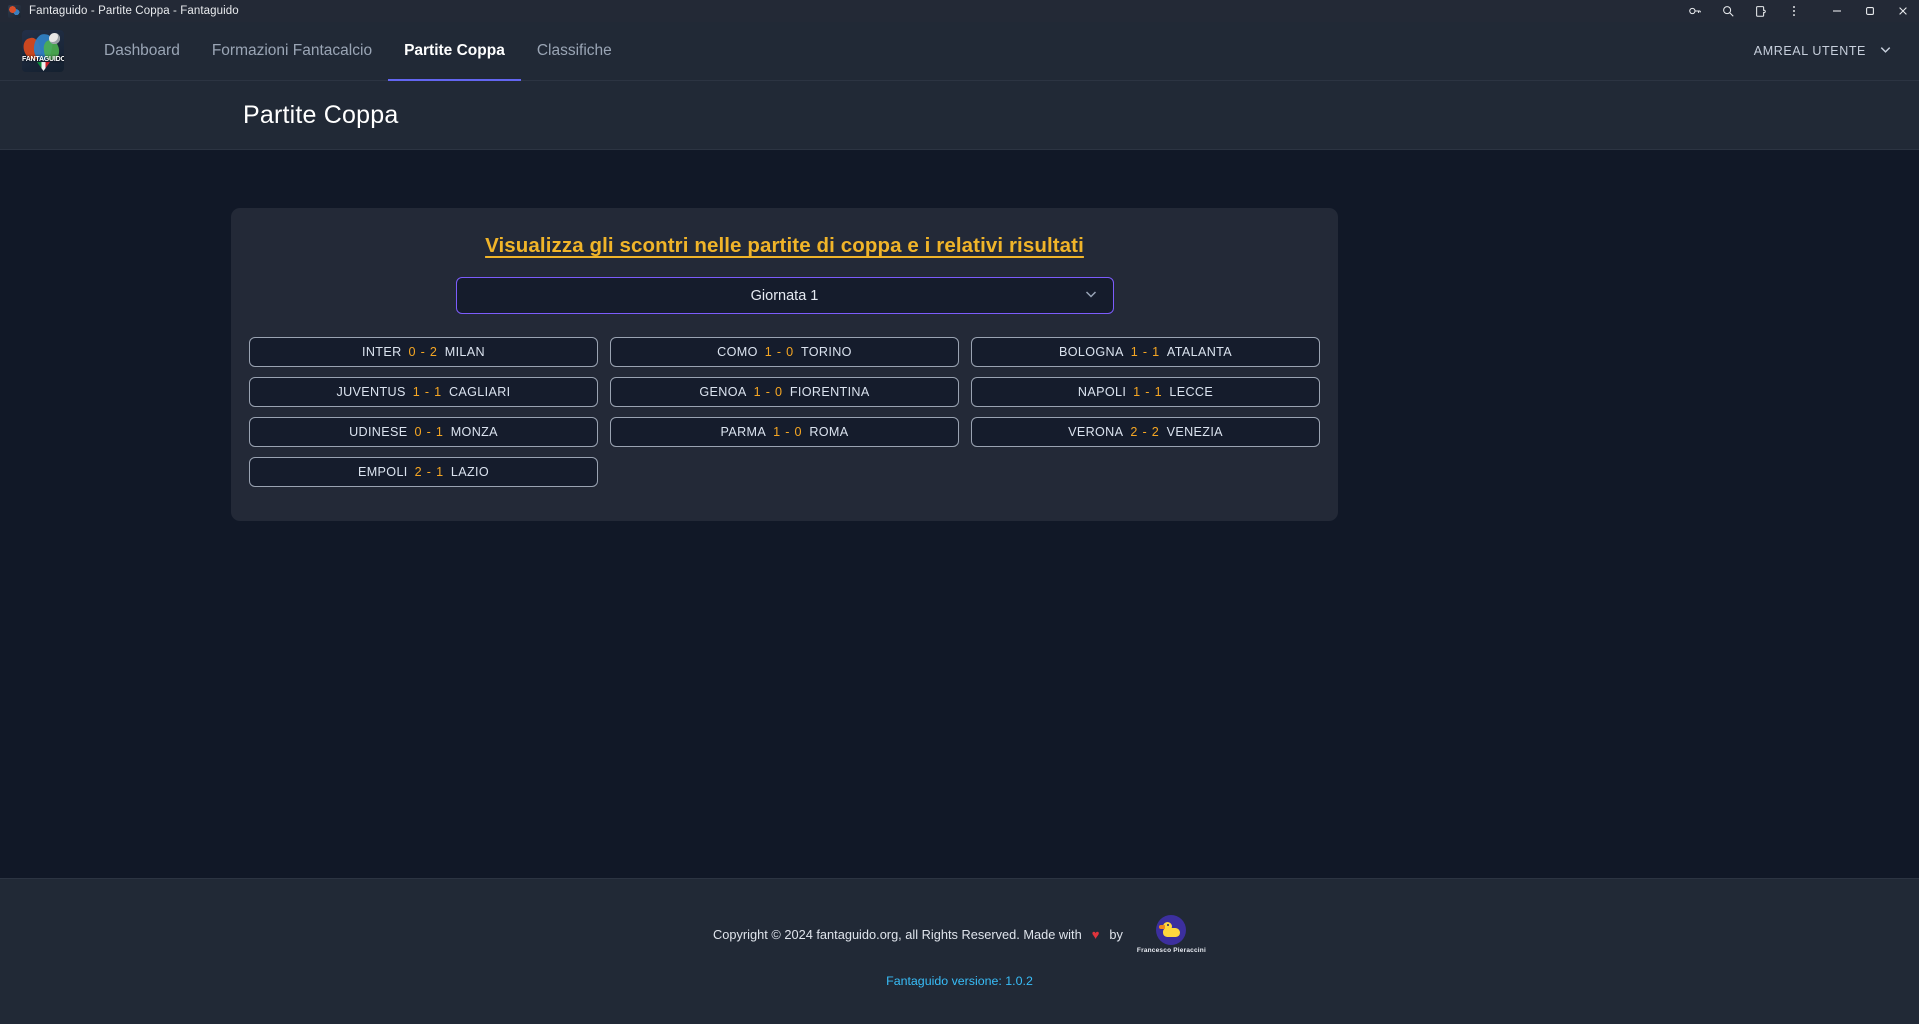 The image size is (1919, 1024). I want to click on footer-by-text: by, so click(1116, 934).